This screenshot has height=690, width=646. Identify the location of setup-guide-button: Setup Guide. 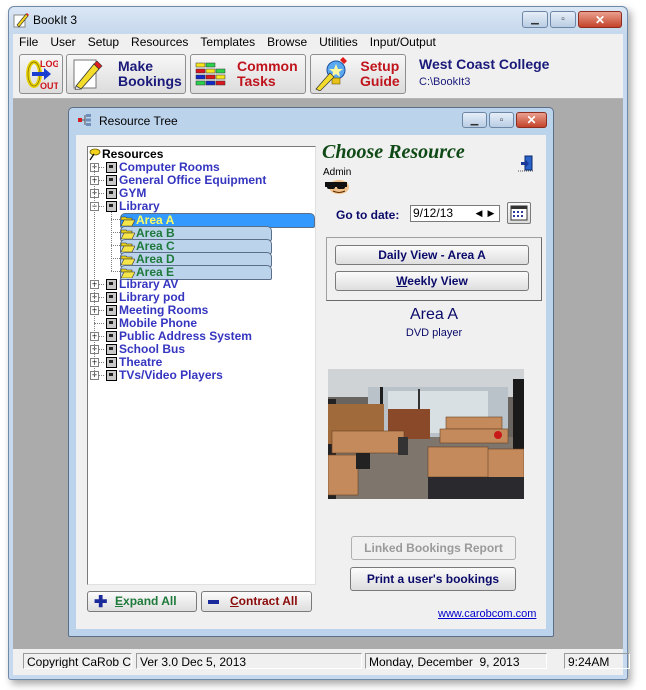
(358, 74).